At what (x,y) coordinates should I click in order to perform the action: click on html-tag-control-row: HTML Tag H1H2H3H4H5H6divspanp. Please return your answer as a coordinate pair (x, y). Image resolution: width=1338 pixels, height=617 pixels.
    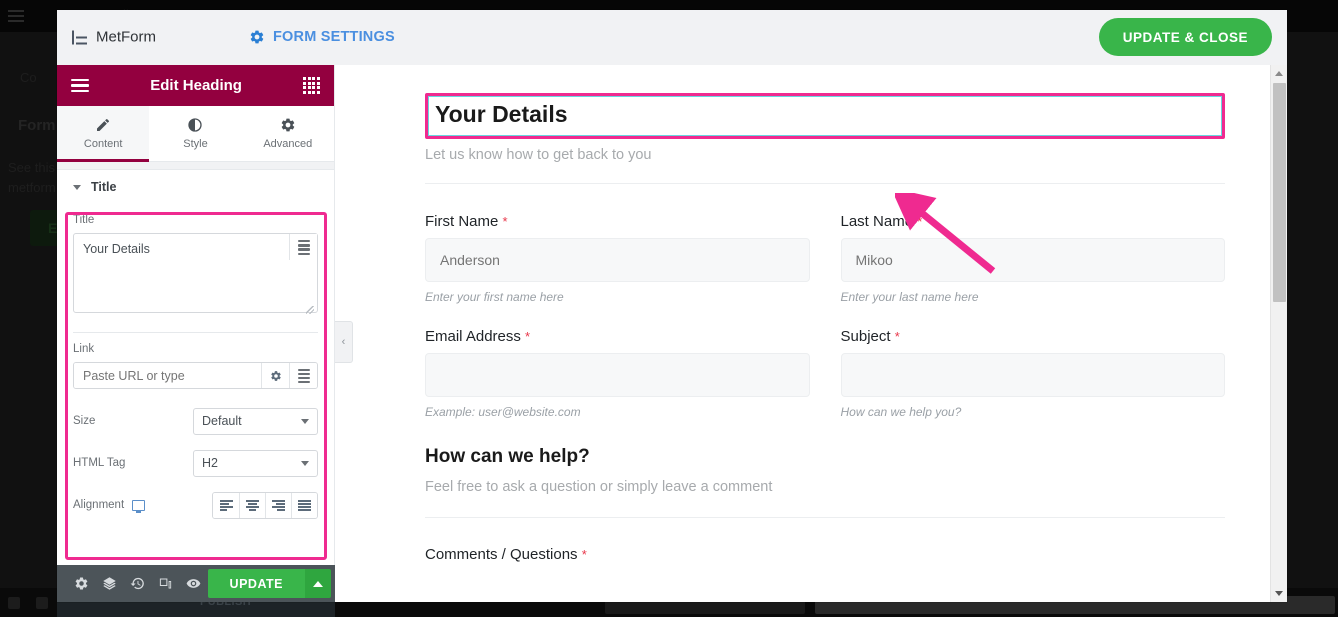
    Looking at the image, I should click on (195, 463).